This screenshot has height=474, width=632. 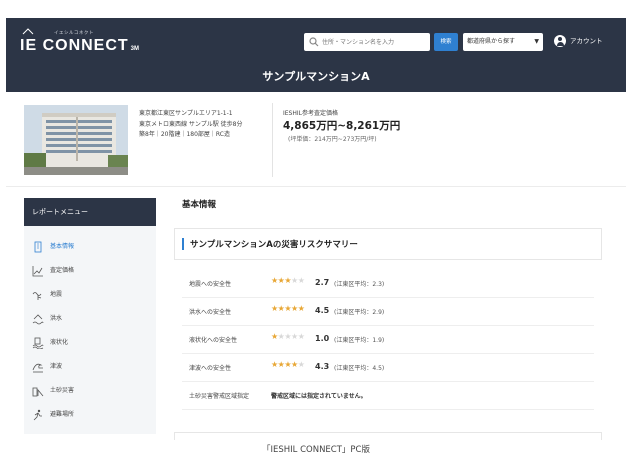 I want to click on search-field, so click(x=367, y=42).